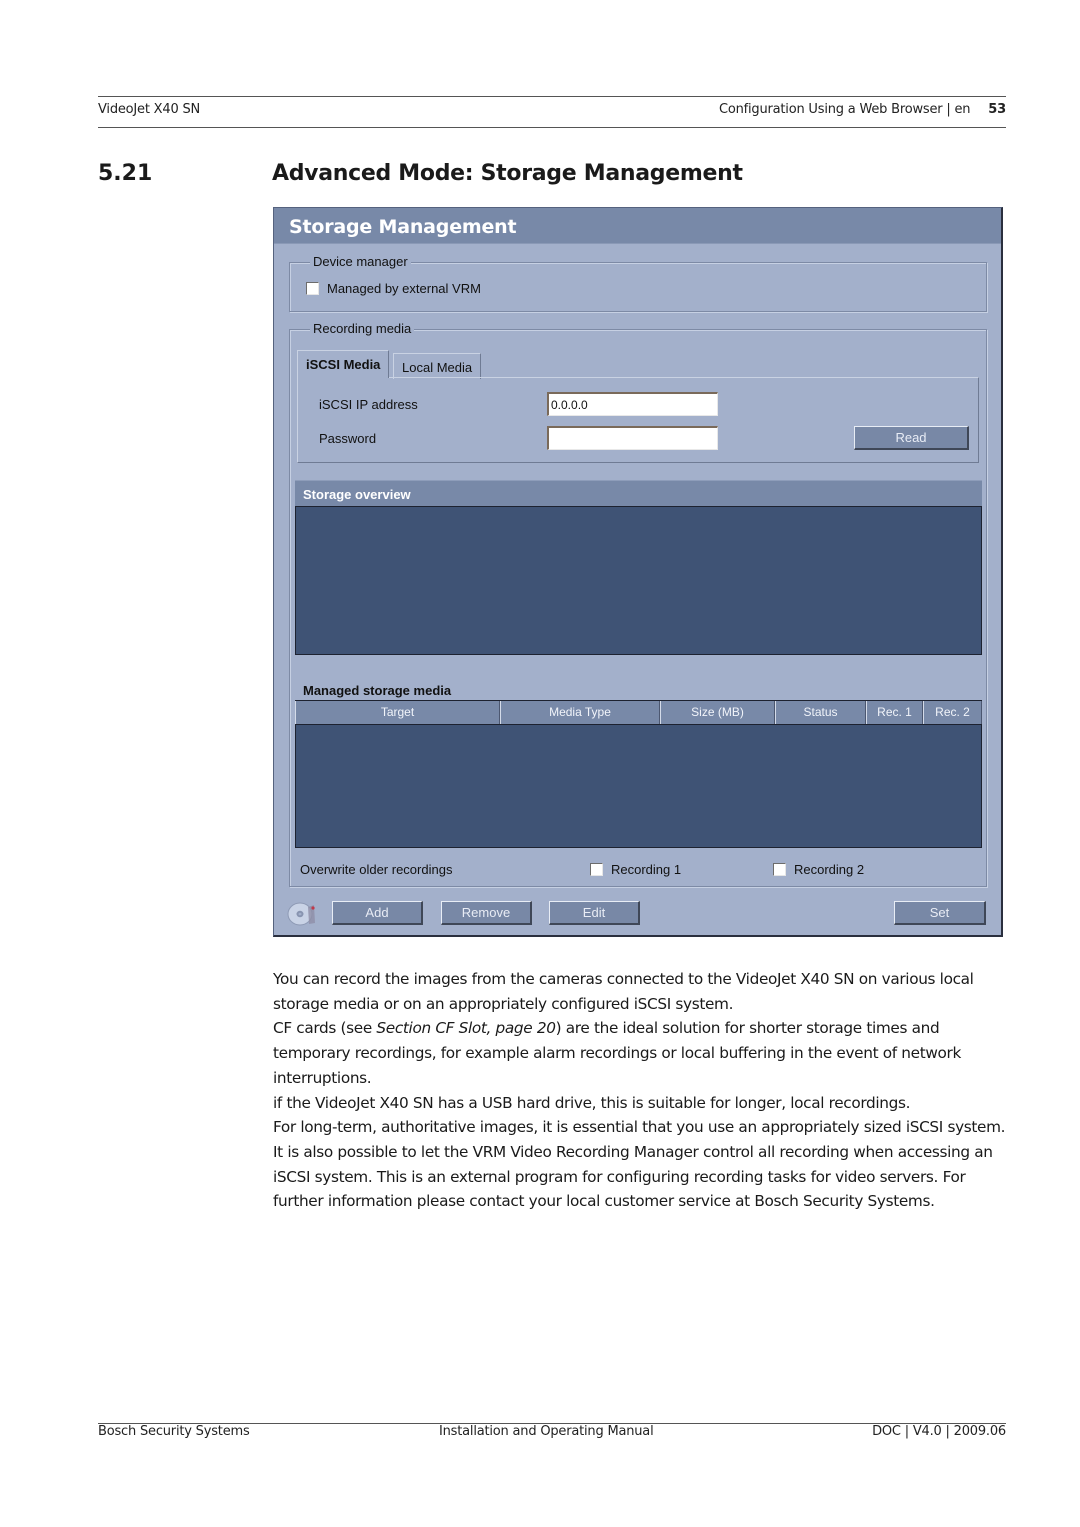  I want to click on tab-local-media: Local Media, so click(437, 366).